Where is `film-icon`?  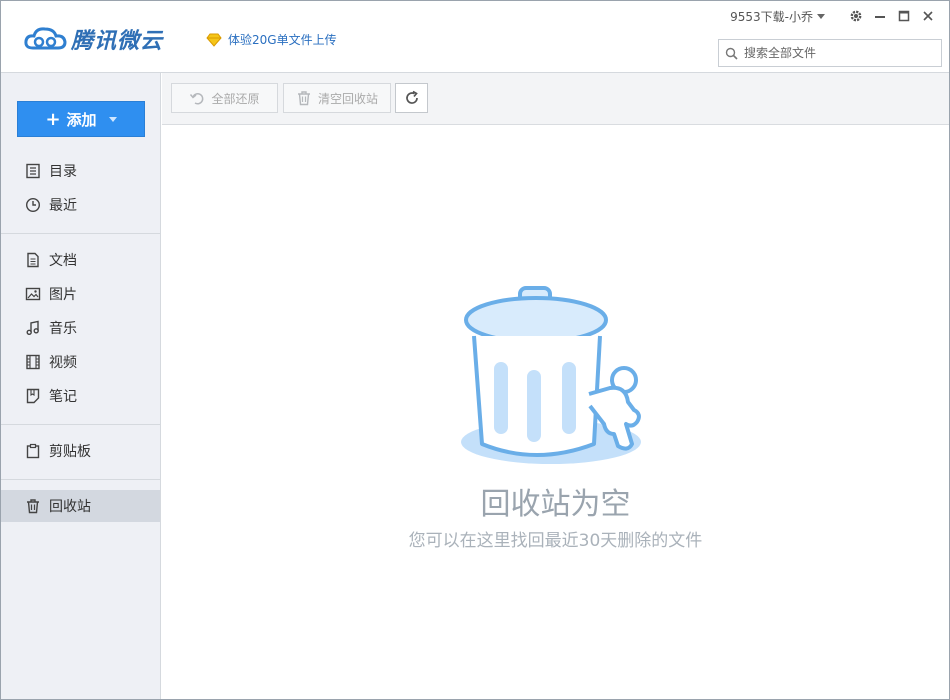
film-icon is located at coordinates (33, 362).